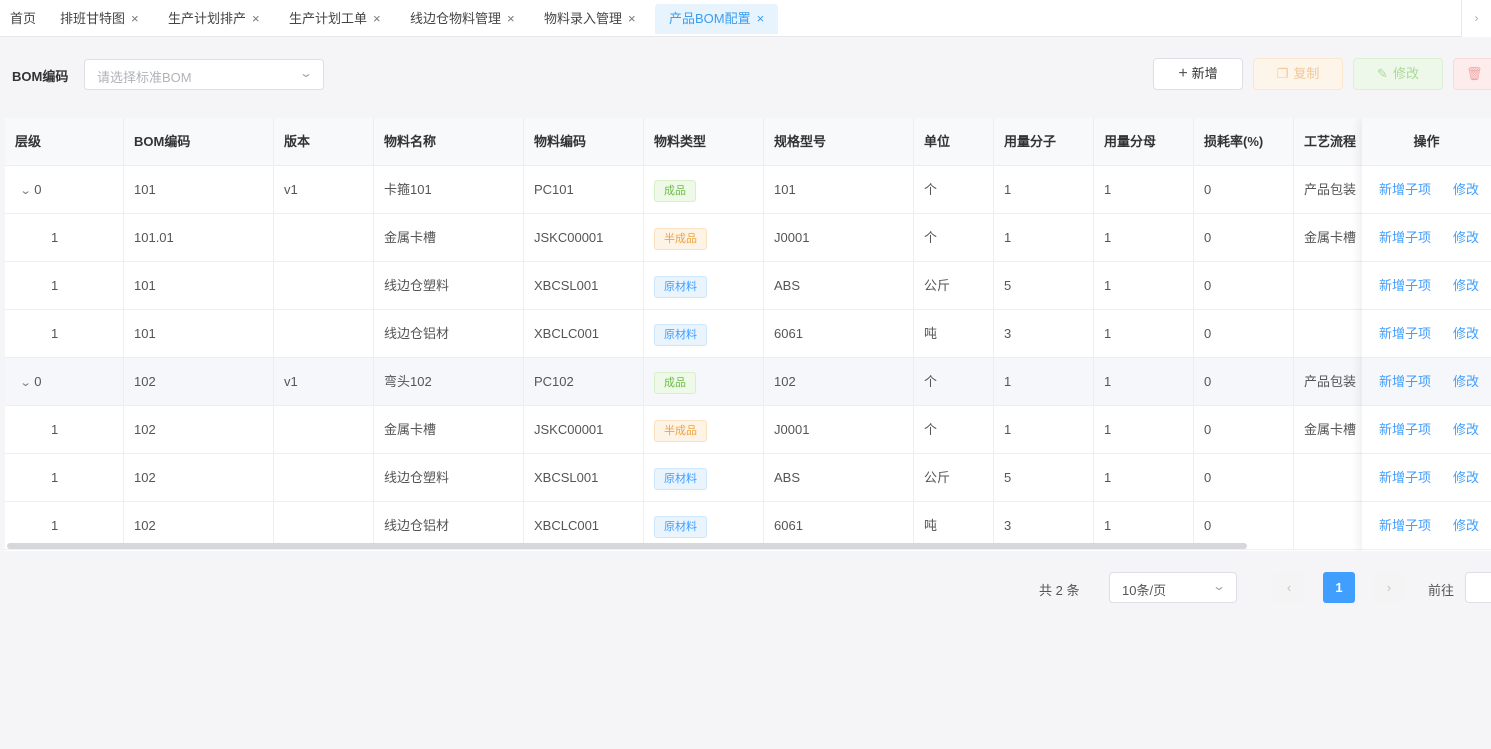  What do you see at coordinates (1472, 74) in the screenshot?
I see `delete-button: 🗑` at bounding box center [1472, 74].